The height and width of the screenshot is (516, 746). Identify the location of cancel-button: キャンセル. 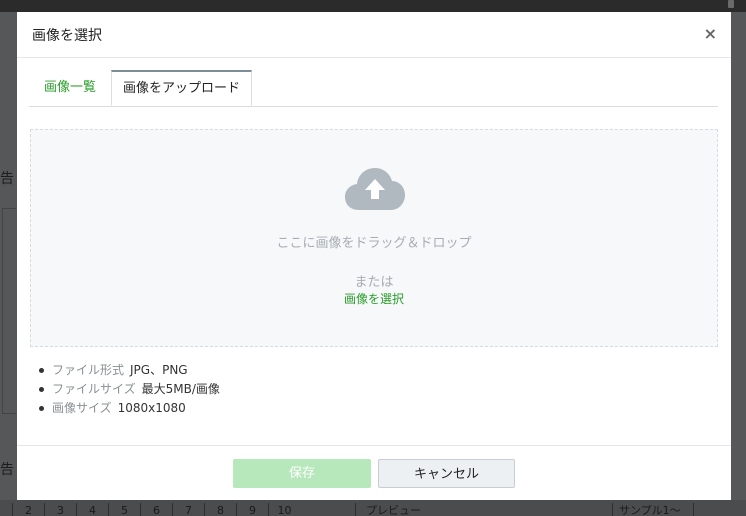
(446, 473).